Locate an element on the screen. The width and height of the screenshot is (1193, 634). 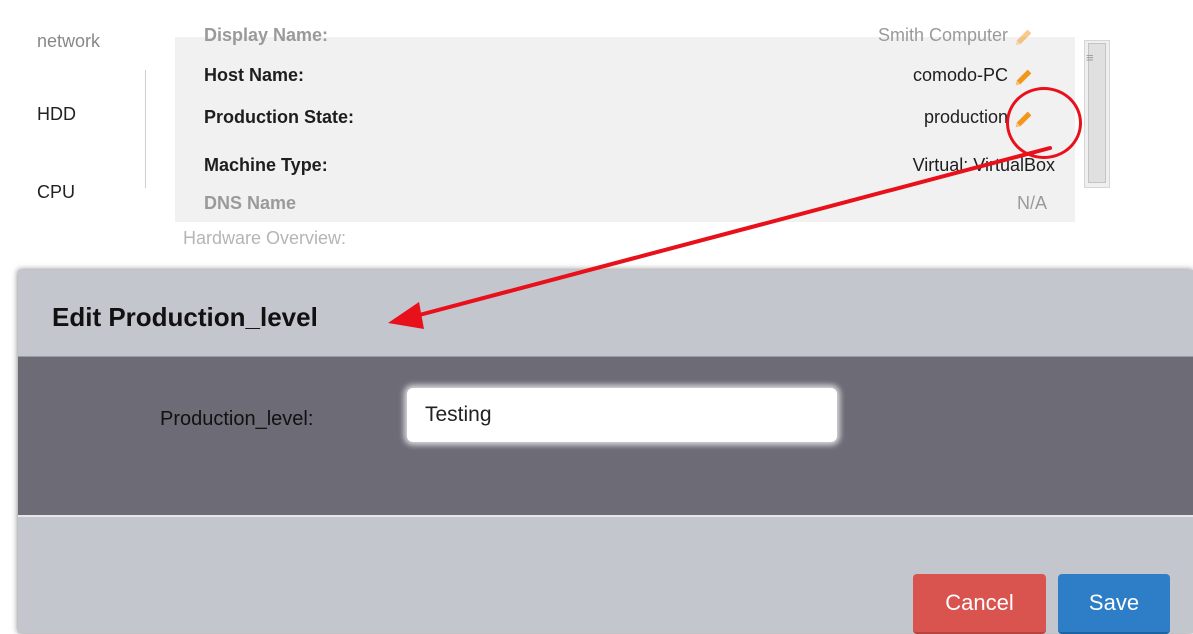
production-level-input is located at coordinates (622, 415).